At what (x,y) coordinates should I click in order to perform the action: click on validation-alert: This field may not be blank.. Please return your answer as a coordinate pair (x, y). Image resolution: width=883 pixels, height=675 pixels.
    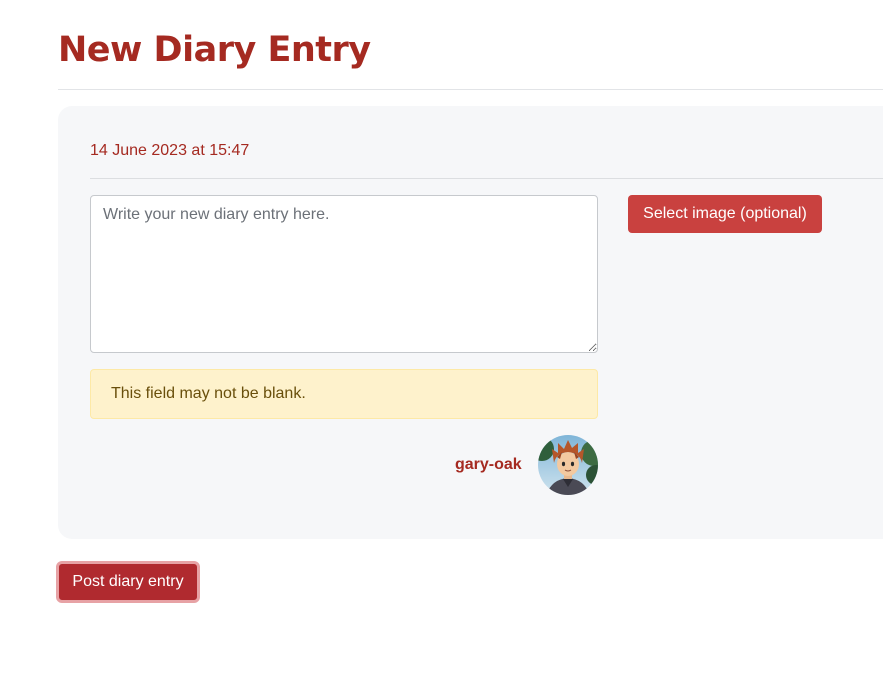
    Looking at the image, I should click on (344, 394).